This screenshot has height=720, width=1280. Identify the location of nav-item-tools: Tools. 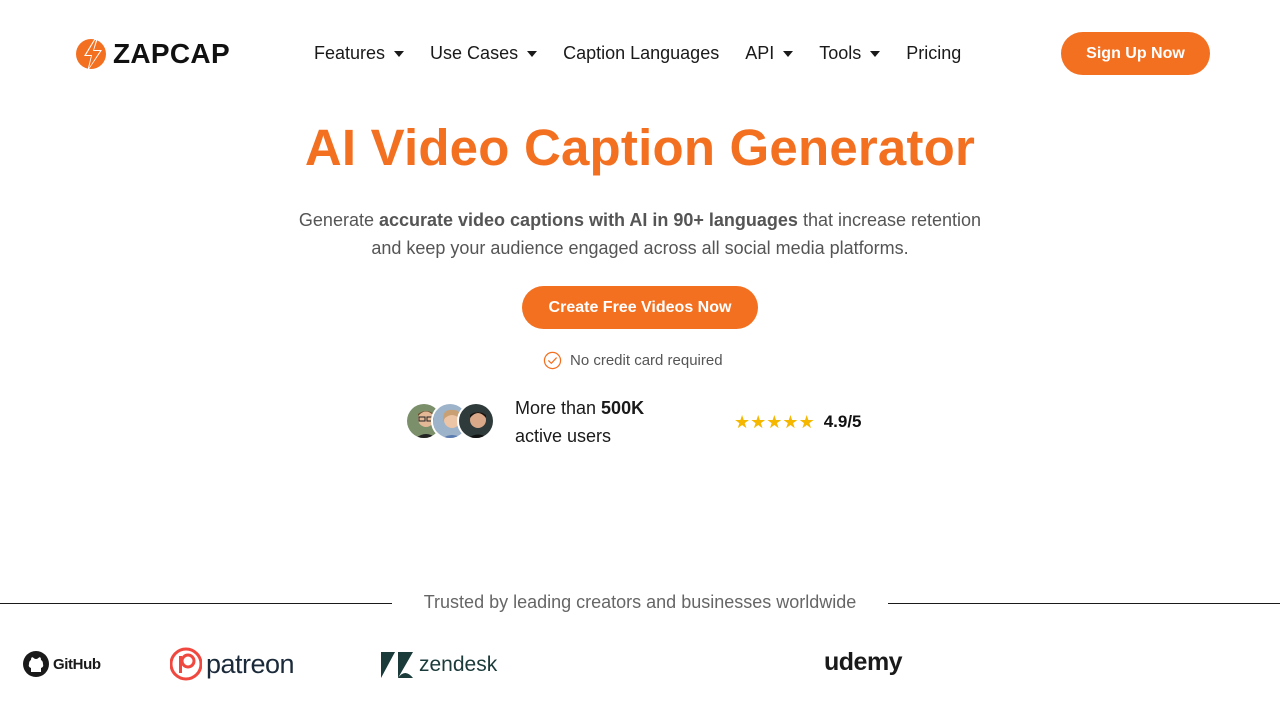
(850, 53).